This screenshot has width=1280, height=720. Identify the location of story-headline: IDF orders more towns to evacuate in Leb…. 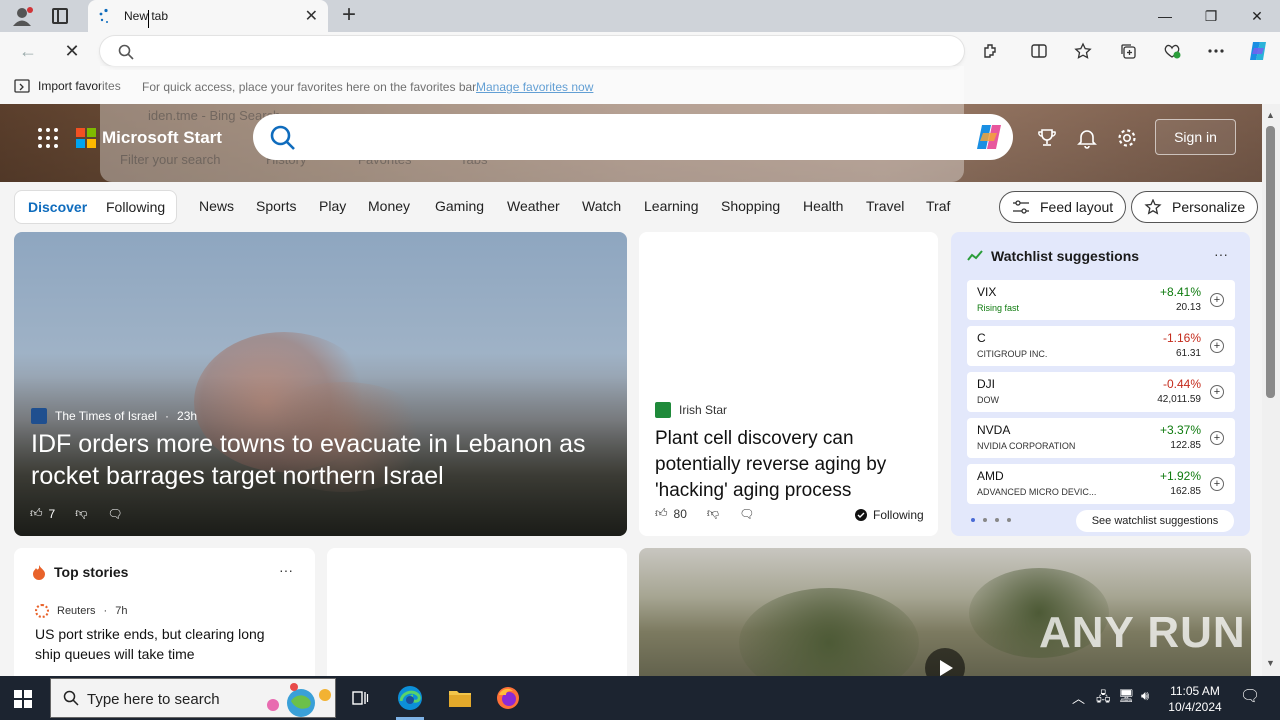
(321, 460).